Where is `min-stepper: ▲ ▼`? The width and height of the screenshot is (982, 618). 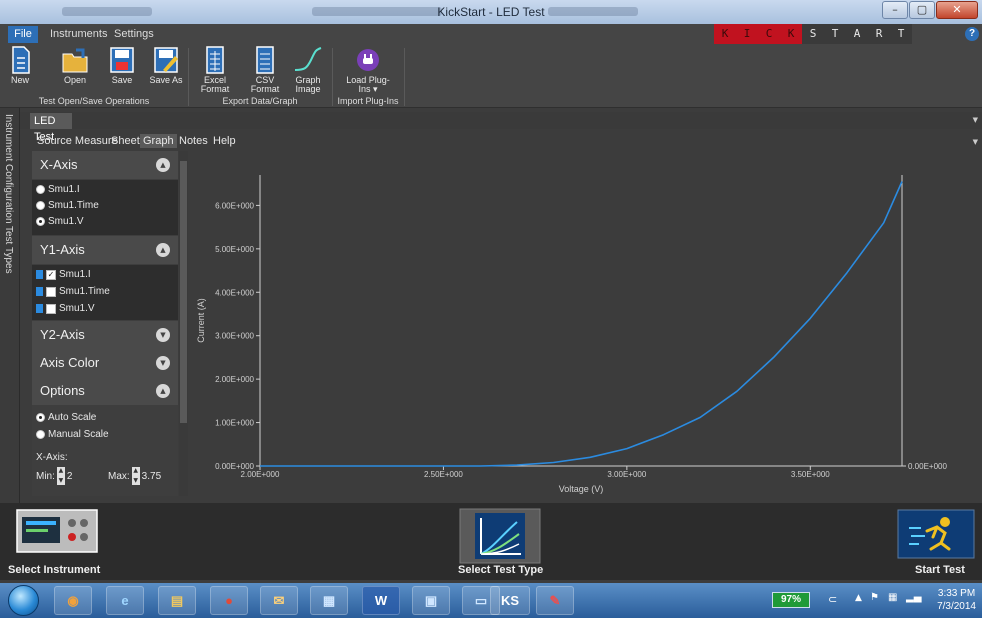 min-stepper: ▲ ▼ is located at coordinates (60, 476).